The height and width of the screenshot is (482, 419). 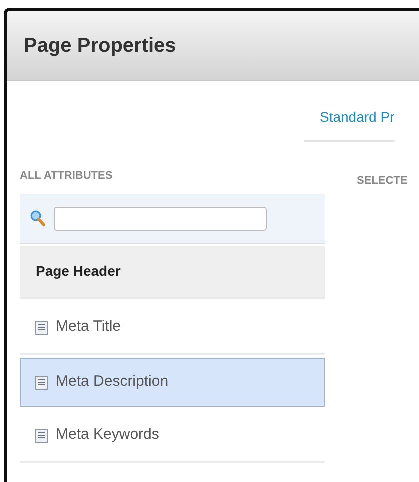 What do you see at coordinates (172, 436) in the screenshot?
I see `attribute-item: Meta Keywords` at bounding box center [172, 436].